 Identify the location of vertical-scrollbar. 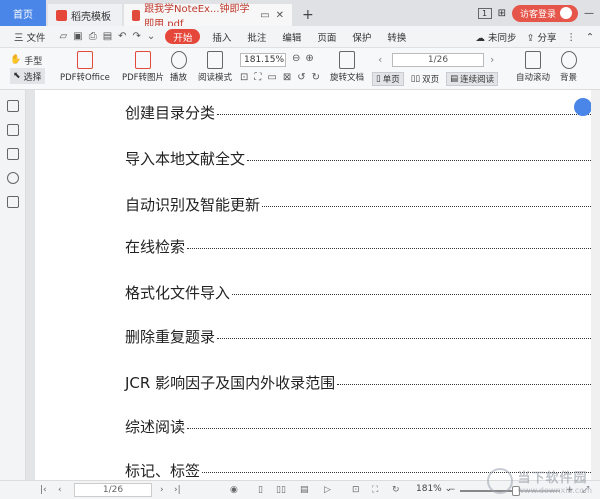
(595, 285).